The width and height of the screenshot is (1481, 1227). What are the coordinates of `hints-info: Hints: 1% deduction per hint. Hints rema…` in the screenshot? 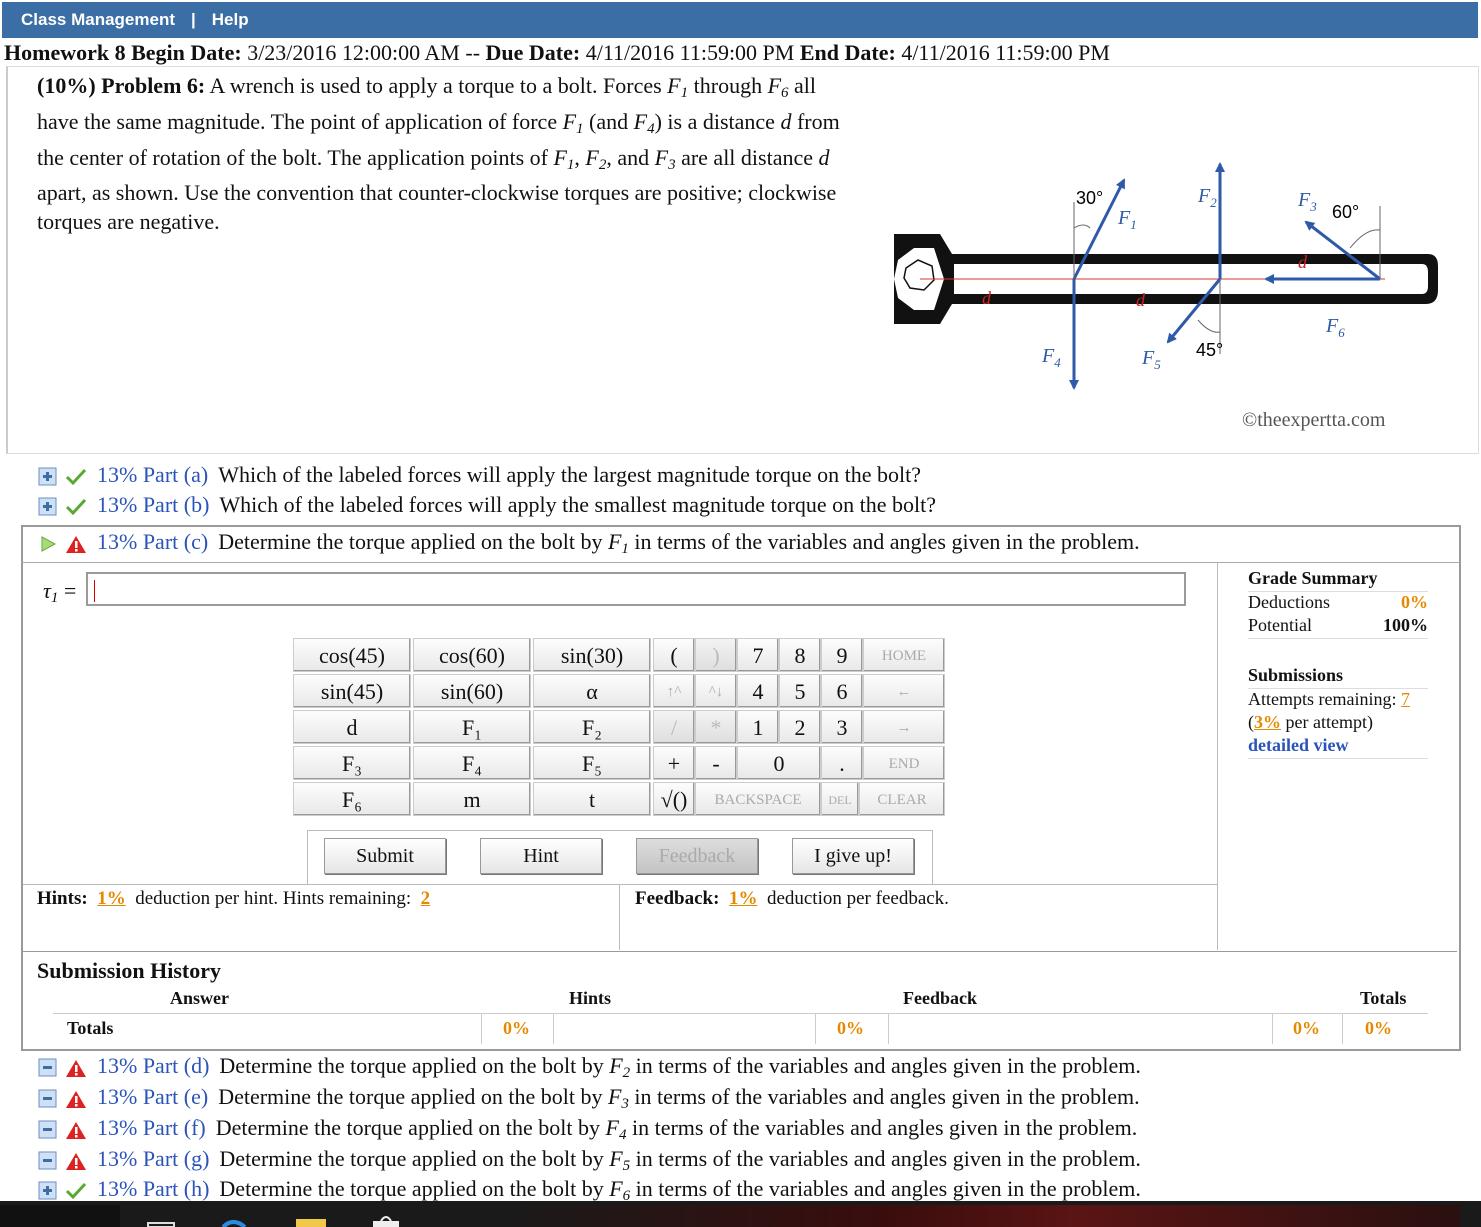 It's located at (233, 899).